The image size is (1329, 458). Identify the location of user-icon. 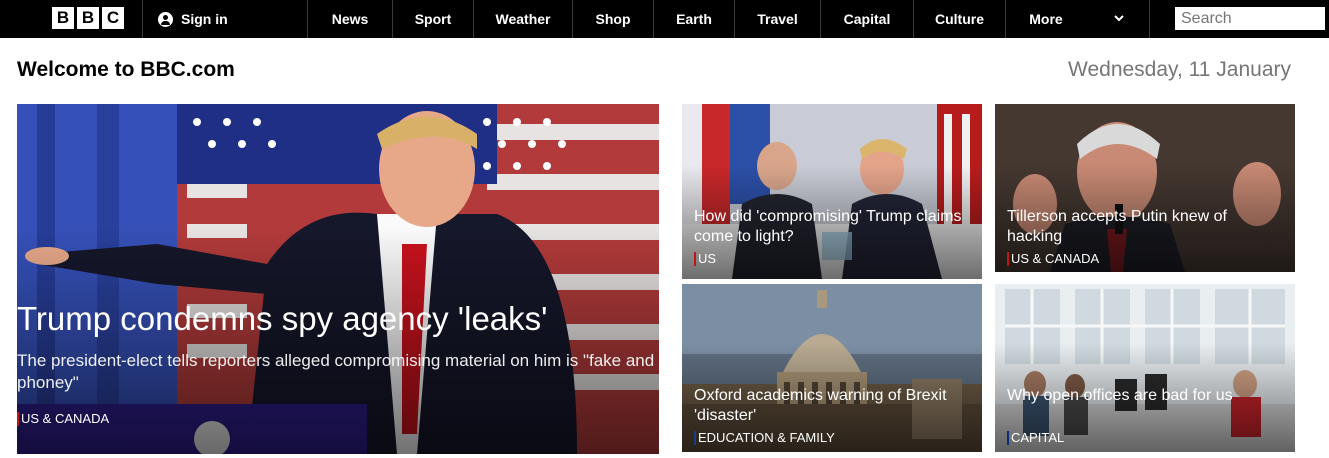
(165, 19).